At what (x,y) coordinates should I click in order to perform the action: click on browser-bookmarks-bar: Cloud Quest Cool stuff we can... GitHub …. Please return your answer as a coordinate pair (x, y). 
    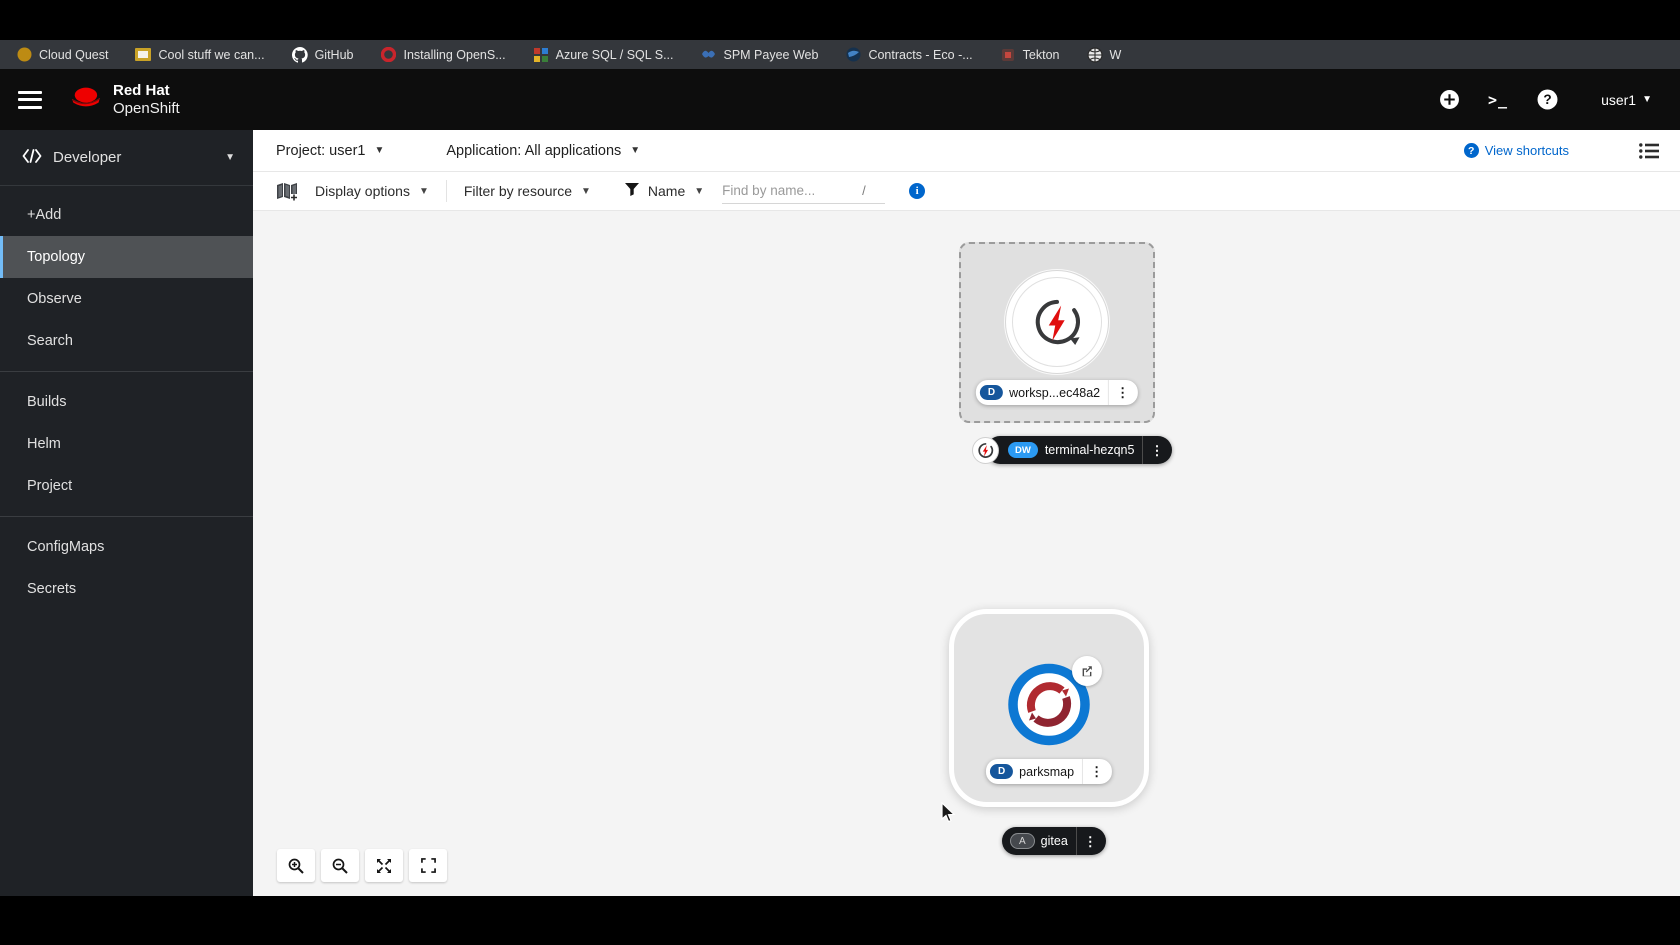
    Looking at the image, I should click on (840, 54).